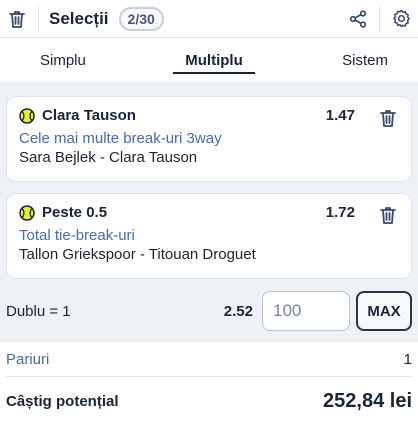 The width and height of the screenshot is (418, 423). I want to click on selection-odds: 1.72, so click(340, 212).